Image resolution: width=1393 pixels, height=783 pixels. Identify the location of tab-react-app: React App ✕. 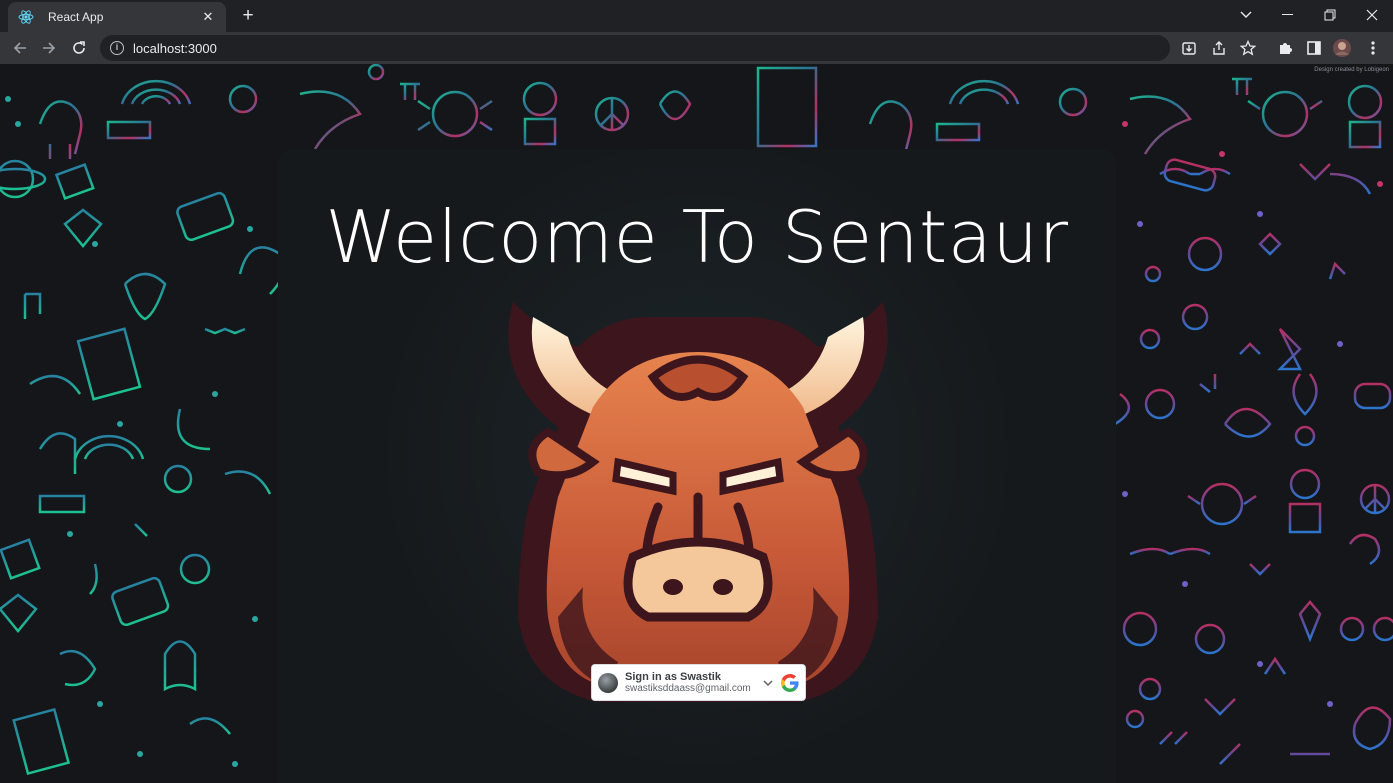
(117, 17).